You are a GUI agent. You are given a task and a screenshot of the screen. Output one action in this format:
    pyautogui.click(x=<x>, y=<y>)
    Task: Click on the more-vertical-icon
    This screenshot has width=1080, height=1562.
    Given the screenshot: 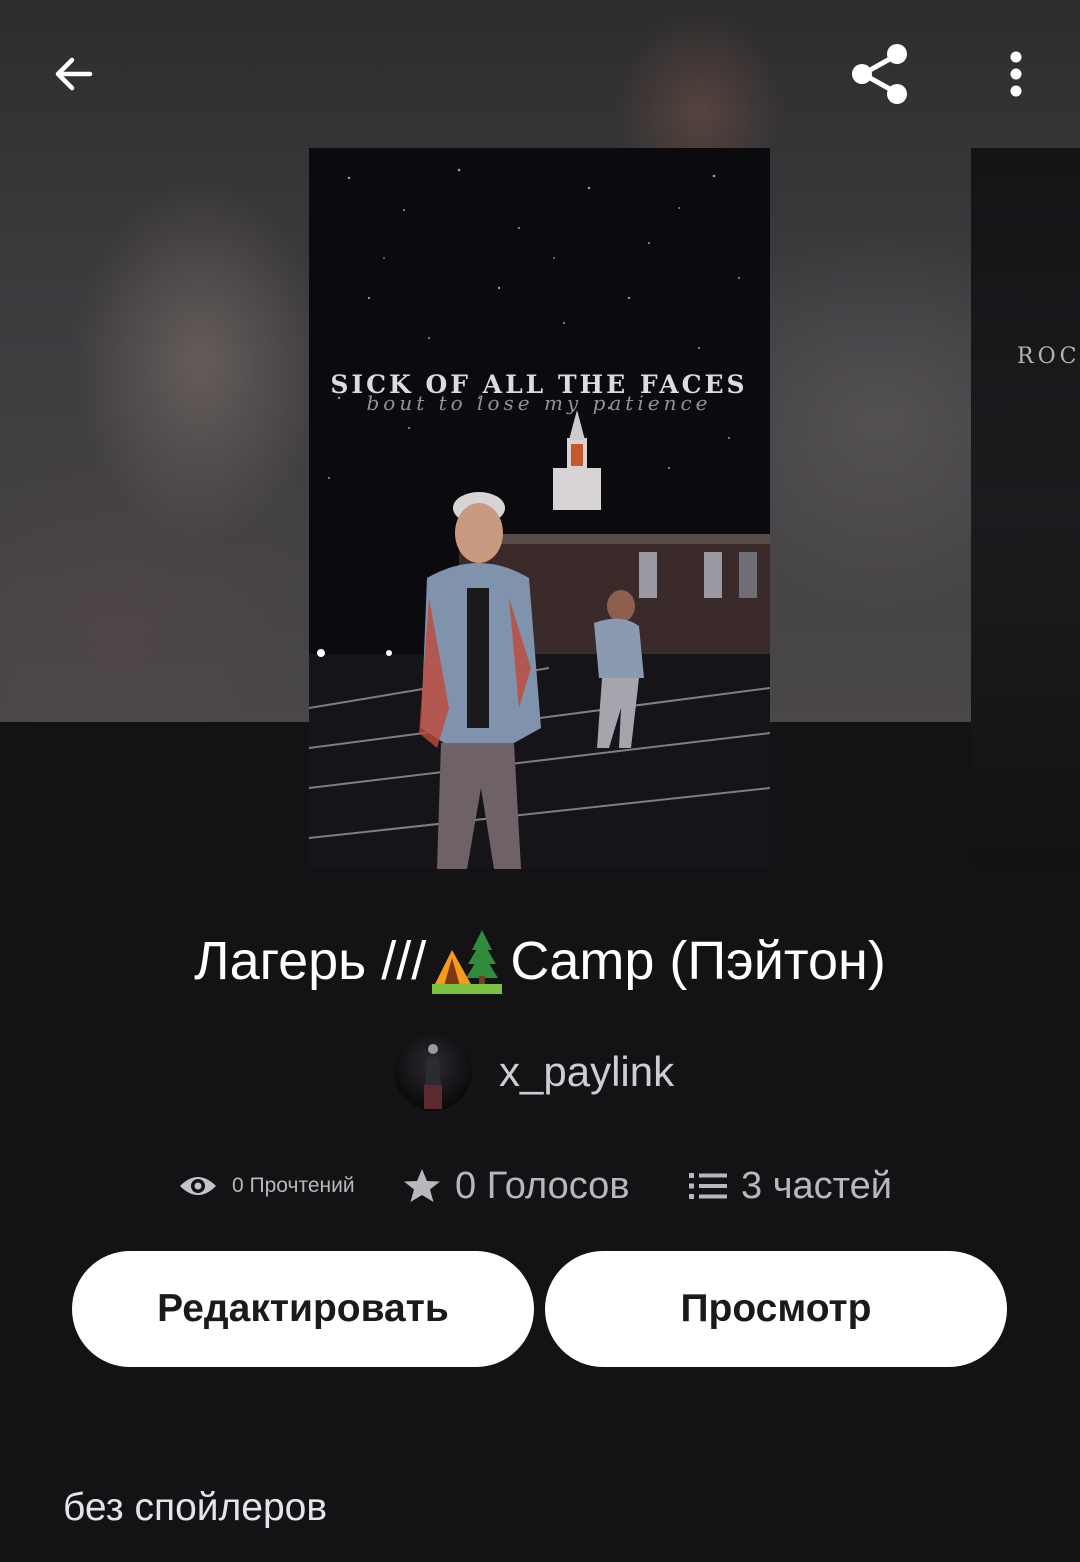 What is the action you would take?
    pyautogui.click(x=1016, y=74)
    